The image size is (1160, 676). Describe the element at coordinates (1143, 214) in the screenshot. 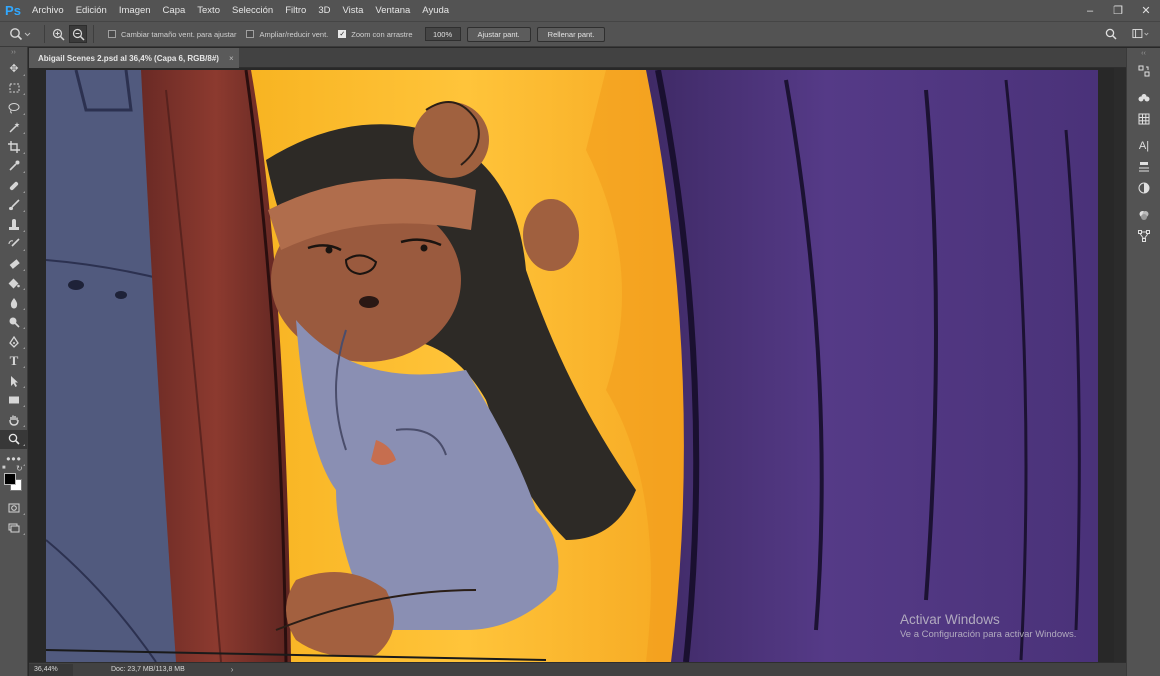

I see `channels-panel-icon` at that location.